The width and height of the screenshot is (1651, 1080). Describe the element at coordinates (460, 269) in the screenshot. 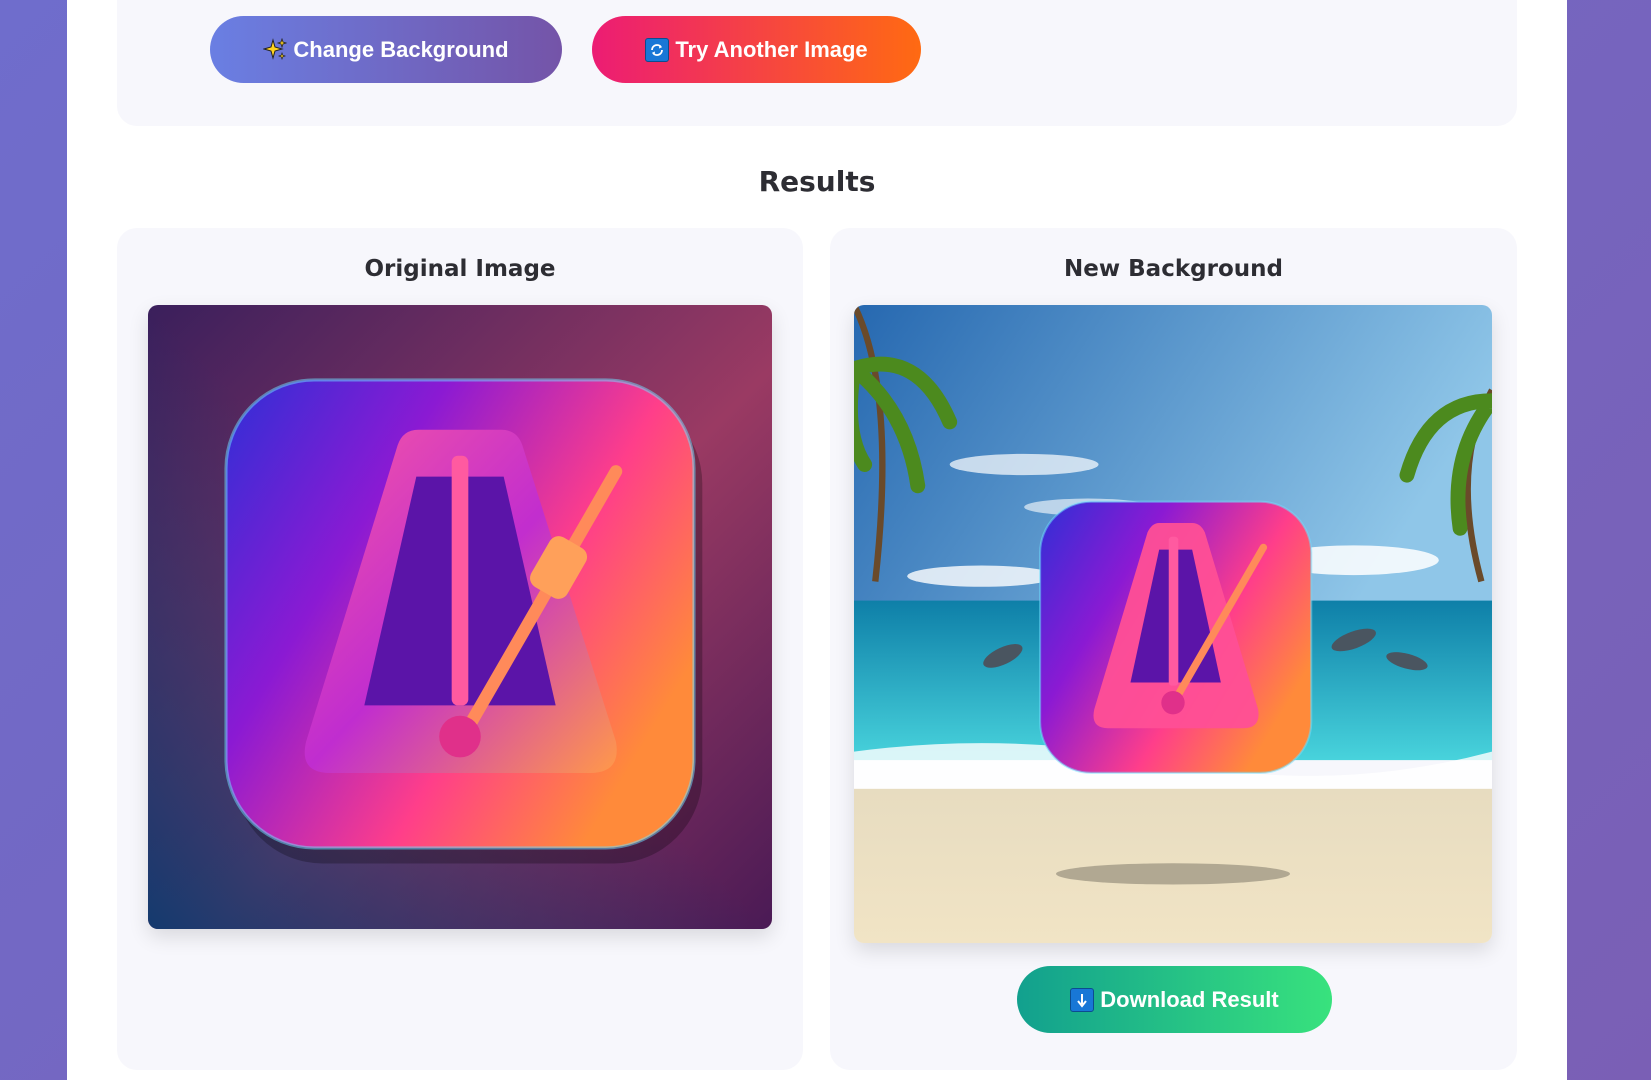

I see `original-image-title: Original Image` at that location.